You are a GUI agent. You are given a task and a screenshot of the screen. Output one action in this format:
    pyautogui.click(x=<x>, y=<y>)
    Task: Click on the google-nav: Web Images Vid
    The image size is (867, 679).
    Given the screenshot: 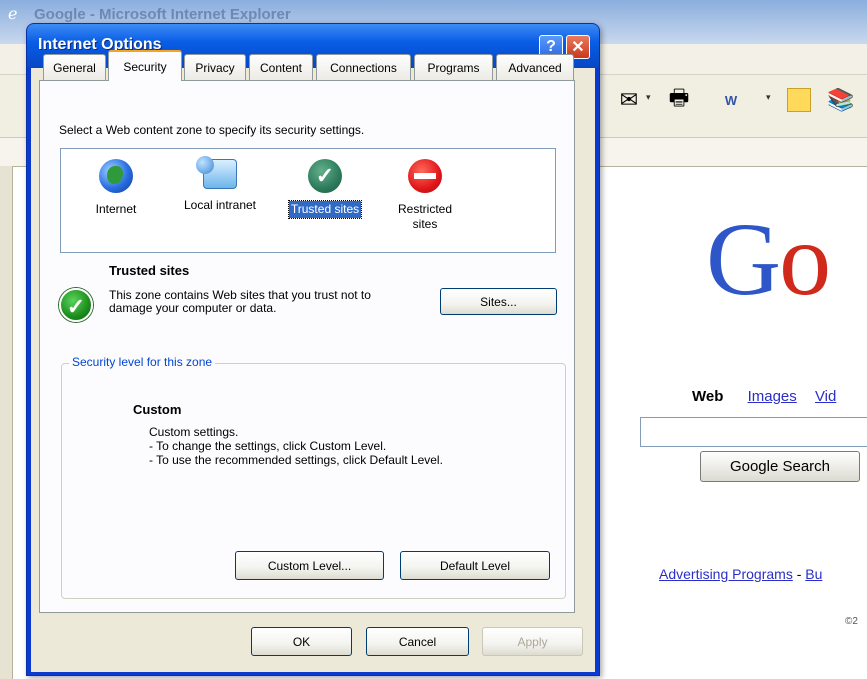 What is the action you would take?
    pyautogui.click(x=771, y=396)
    